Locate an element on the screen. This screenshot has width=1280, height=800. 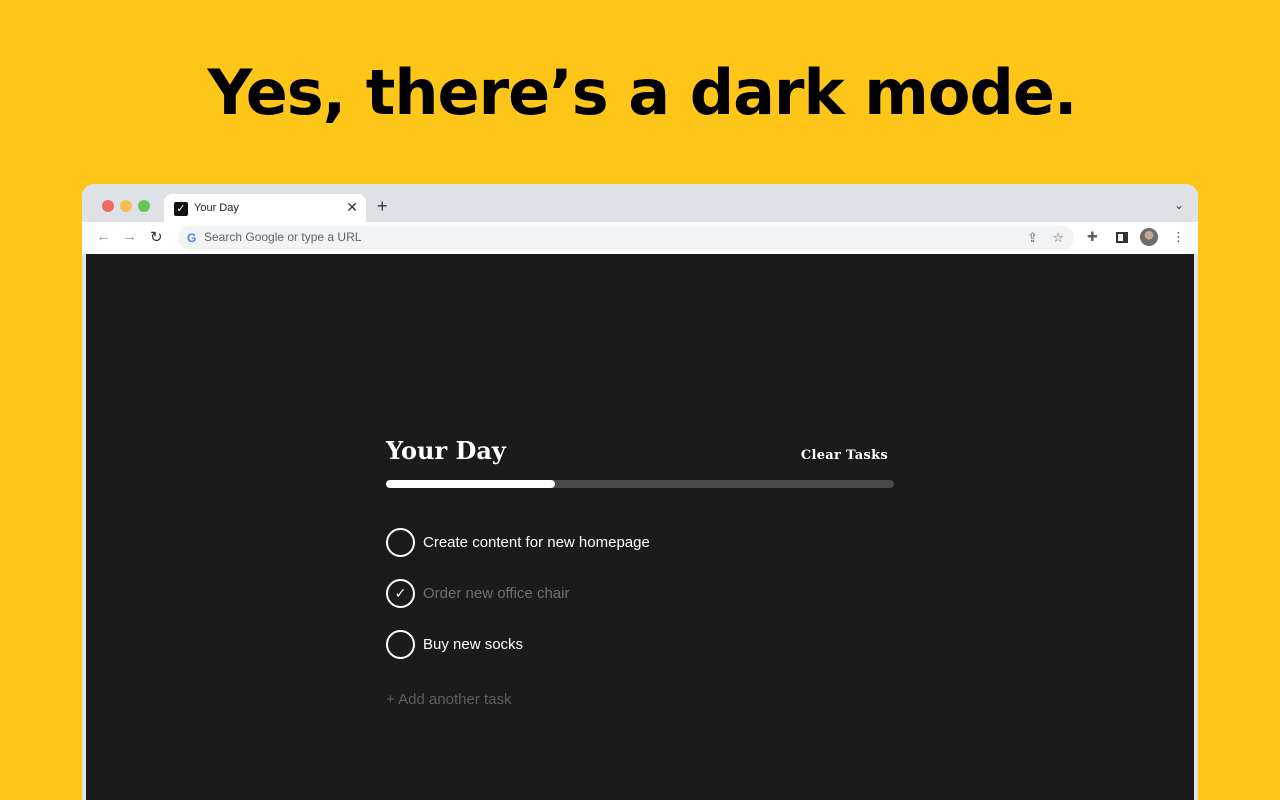
new-tab-button: + is located at coordinates (382, 206).